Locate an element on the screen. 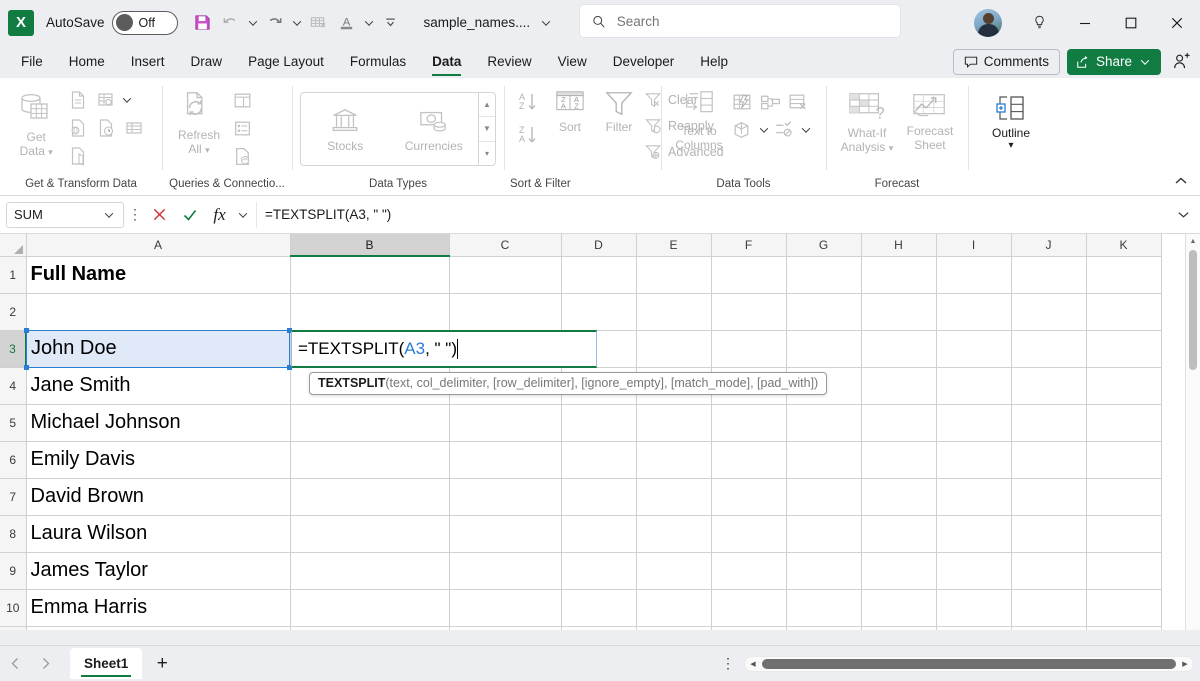  cell-K10 is located at coordinates (1124, 608).